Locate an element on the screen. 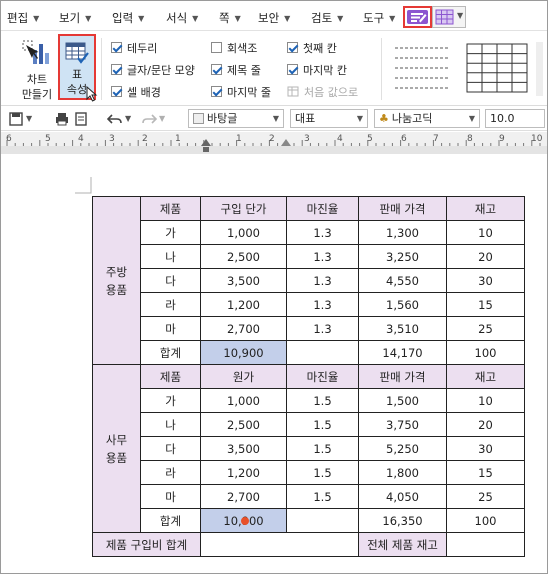 The width and height of the screenshot is (548, 574). table-cell: 2,500 is located at coordinates (243, 256).